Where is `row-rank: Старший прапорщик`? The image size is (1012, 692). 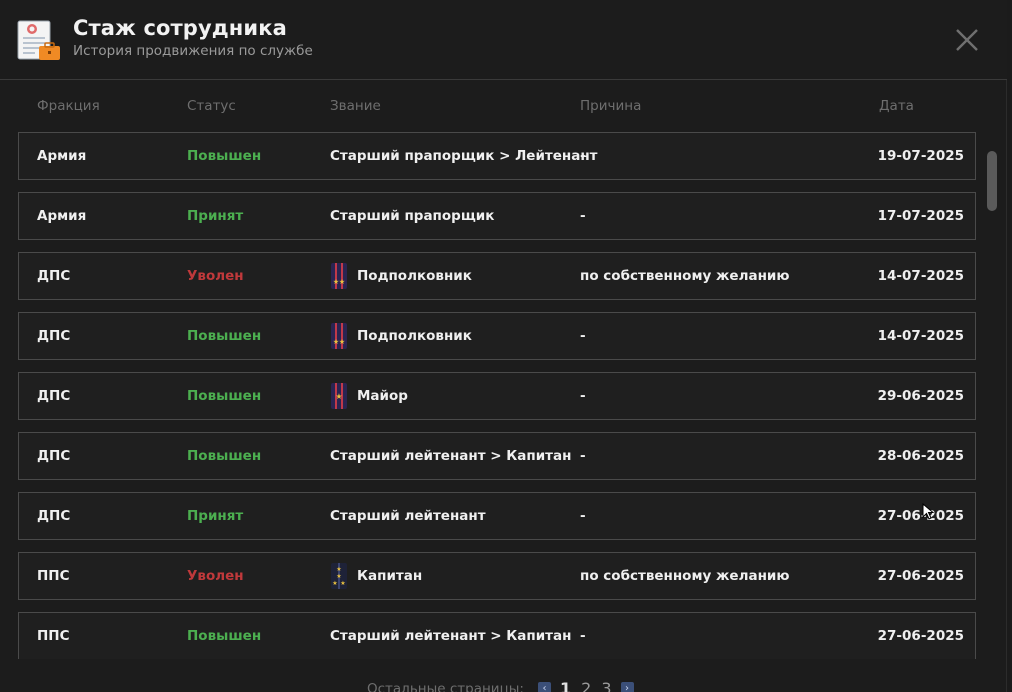 row-rank: Старший прапорщик is located at coordinates (412, 216).